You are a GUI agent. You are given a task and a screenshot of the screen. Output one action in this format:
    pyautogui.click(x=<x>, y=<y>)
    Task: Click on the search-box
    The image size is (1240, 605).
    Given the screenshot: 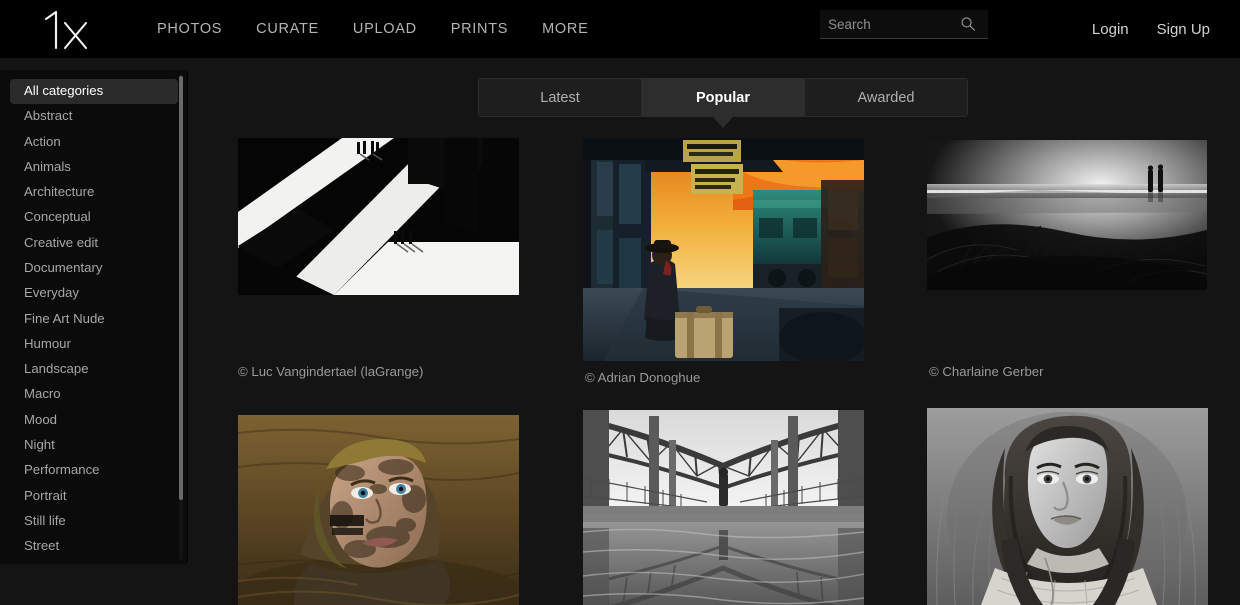 What is the action you would take?
    pyautogui.click(x=904, y=24)
    